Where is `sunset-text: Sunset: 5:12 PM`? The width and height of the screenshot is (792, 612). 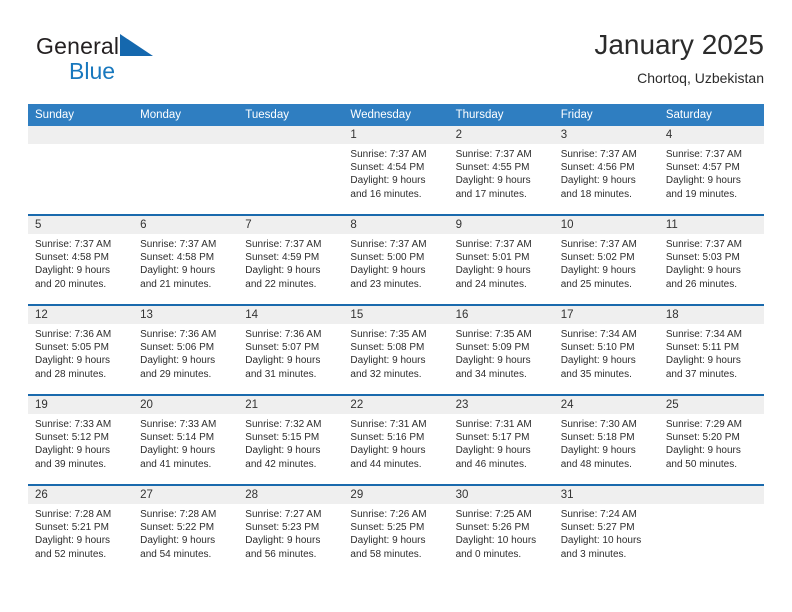 sunset-text: Sunset: 5:12 PM is located at coordinates (72, 438).